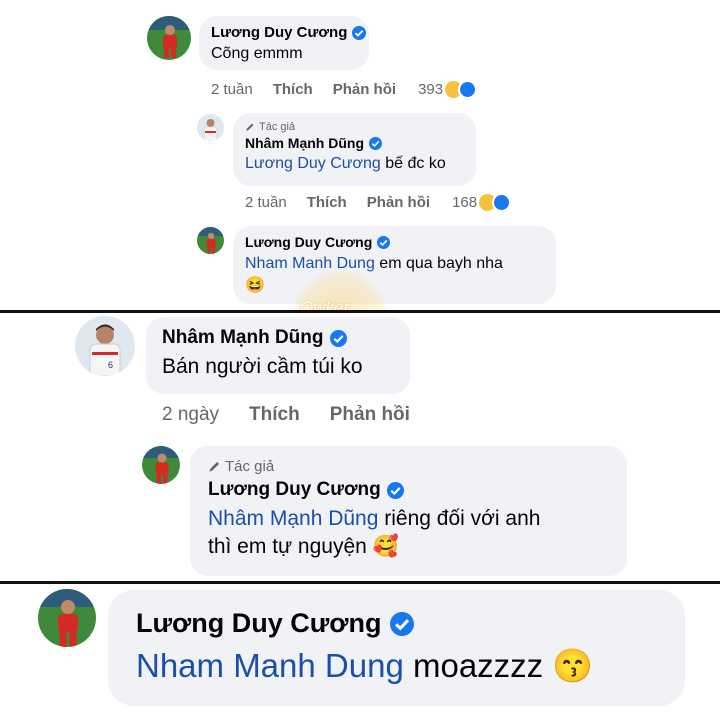 The height and width of the screenshot is (720, 720). I want to click on comment-text: Cõng emmm, so click(257, 53).